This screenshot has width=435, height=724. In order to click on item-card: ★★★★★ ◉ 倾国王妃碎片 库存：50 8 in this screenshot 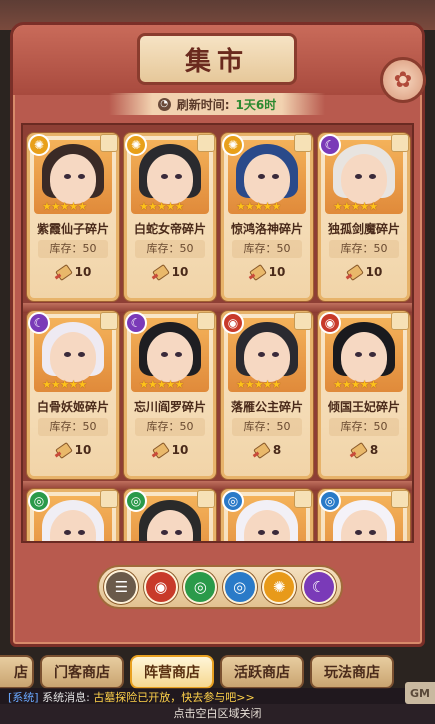, I will do `click(364, 395)`.